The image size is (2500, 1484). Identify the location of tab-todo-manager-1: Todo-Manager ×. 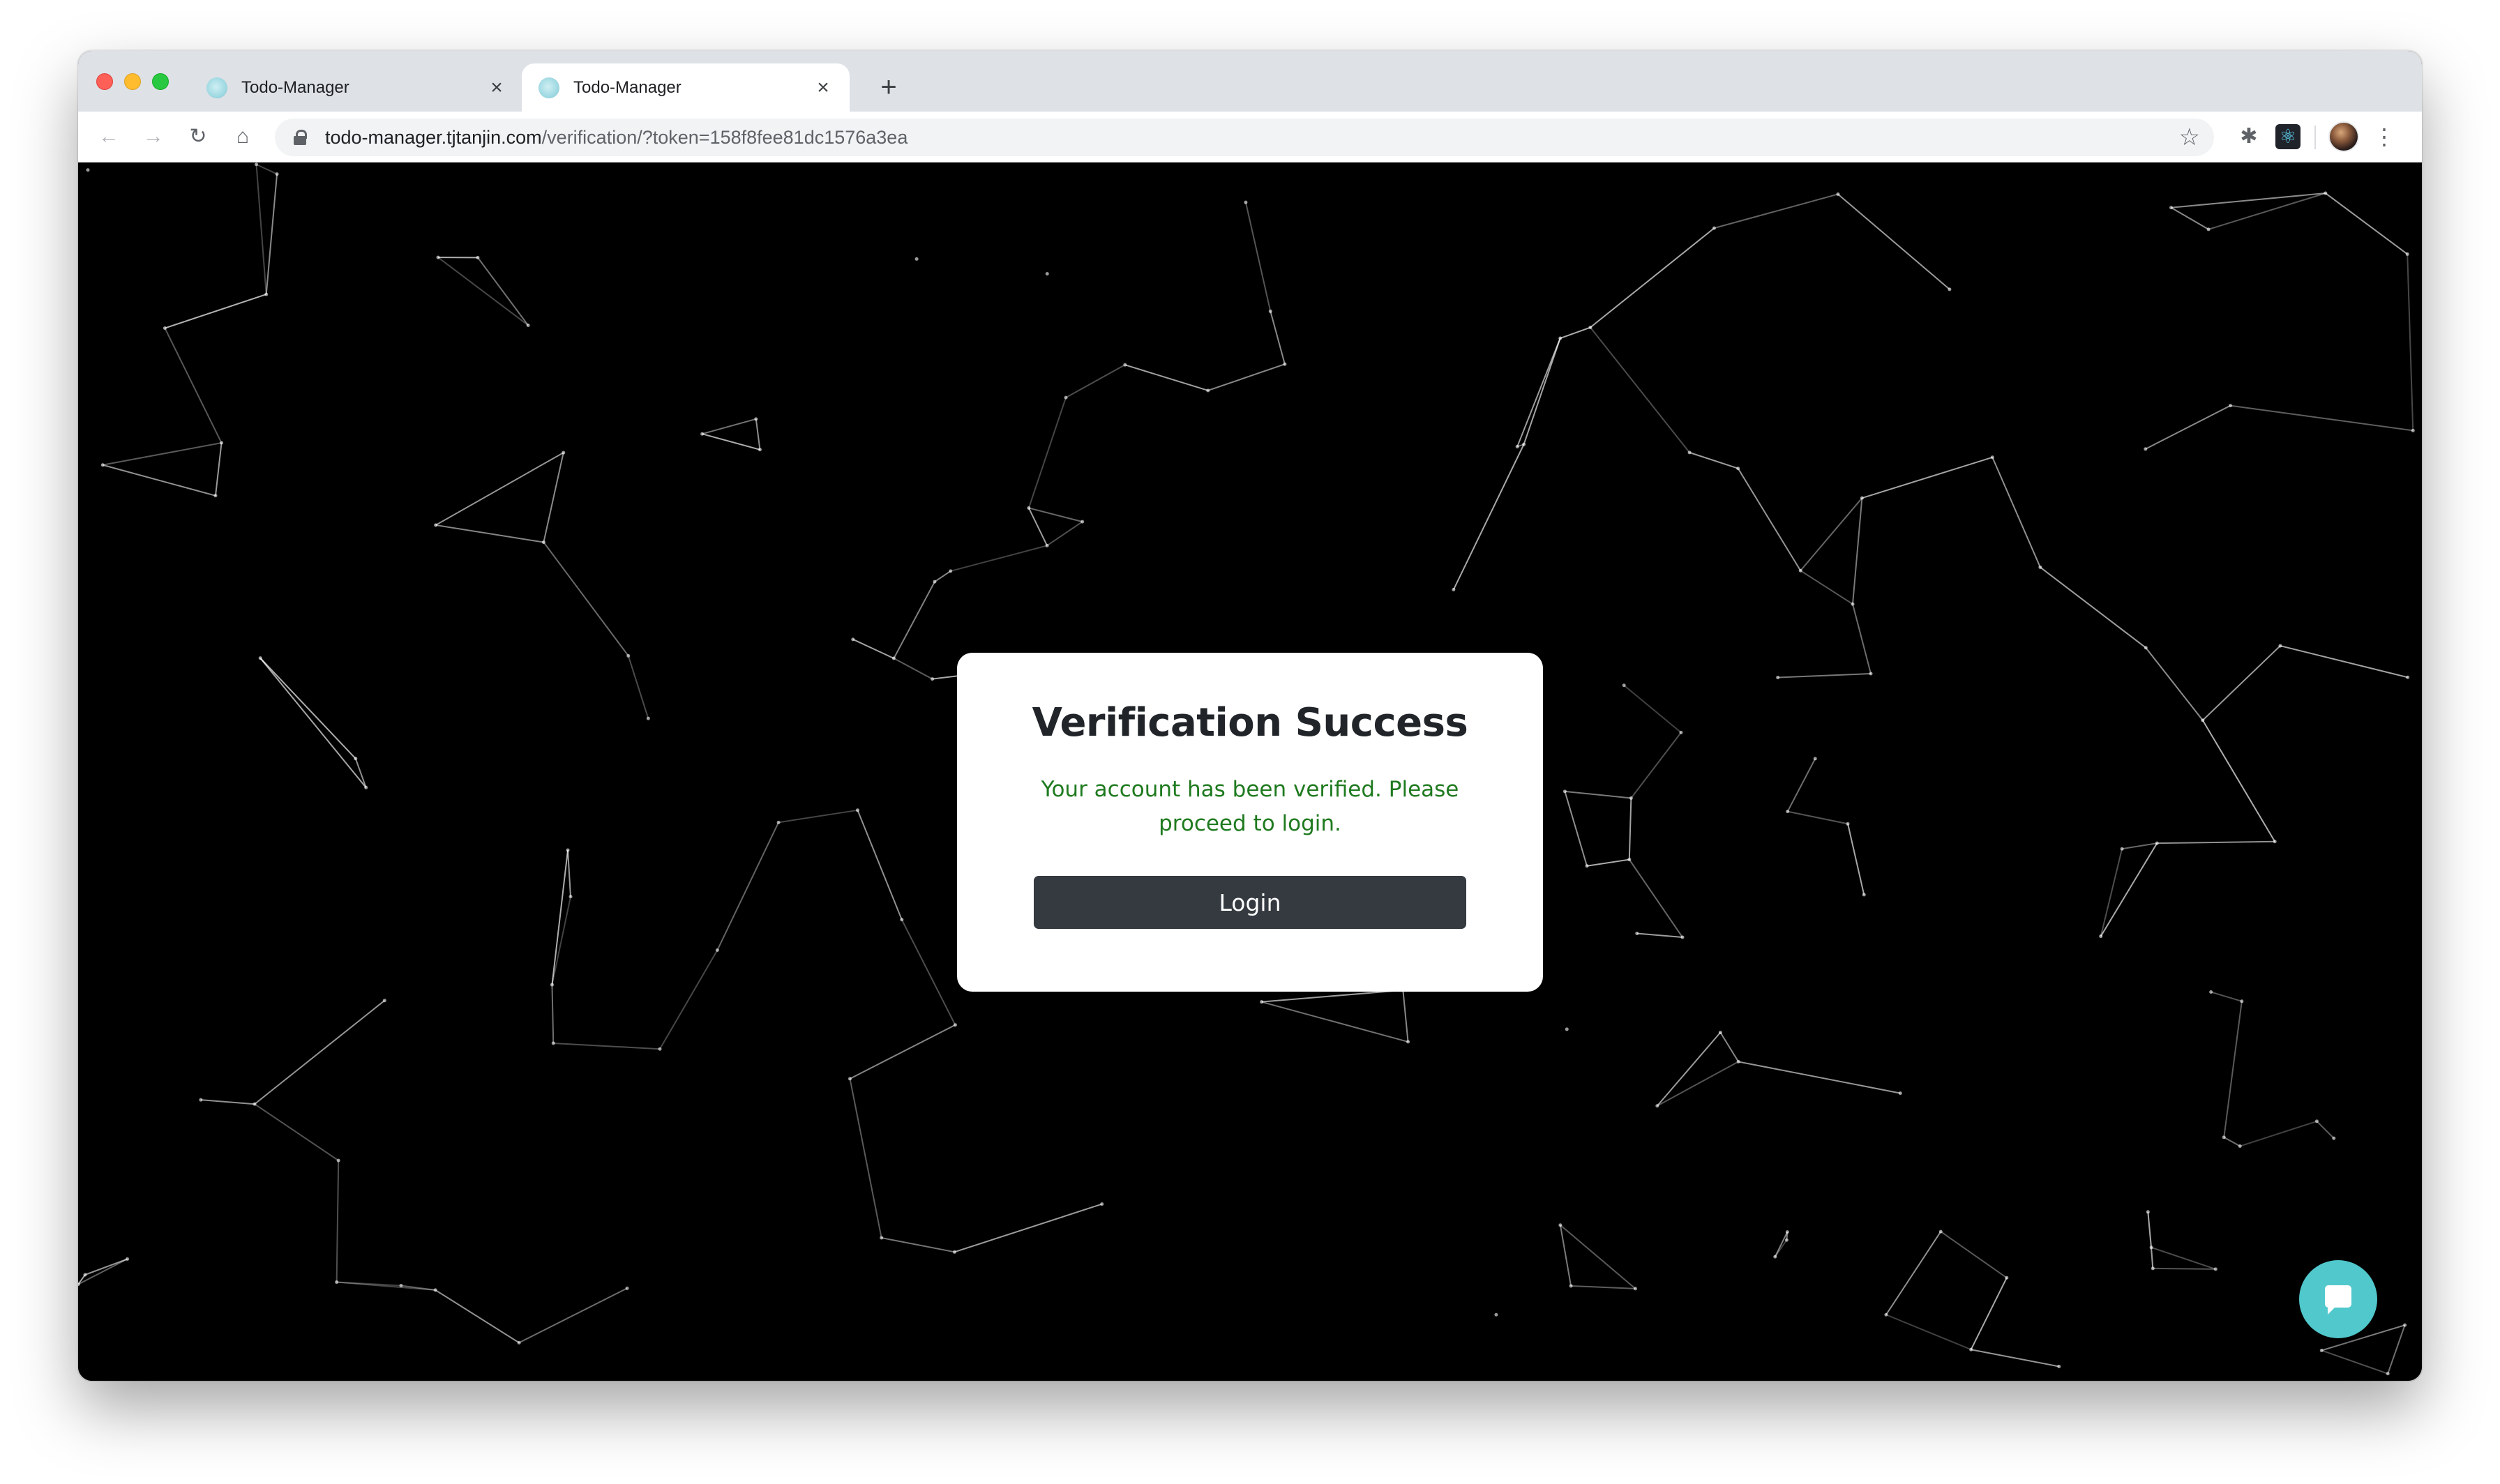
(354, 87).